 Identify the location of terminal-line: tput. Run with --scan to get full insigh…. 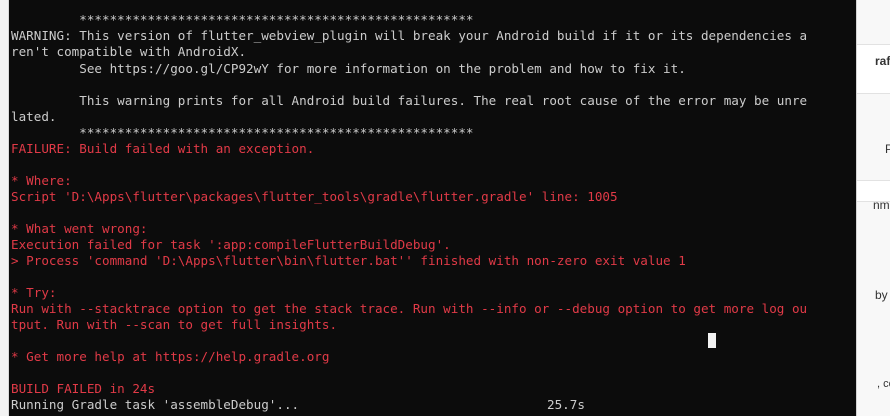
(174, 324).